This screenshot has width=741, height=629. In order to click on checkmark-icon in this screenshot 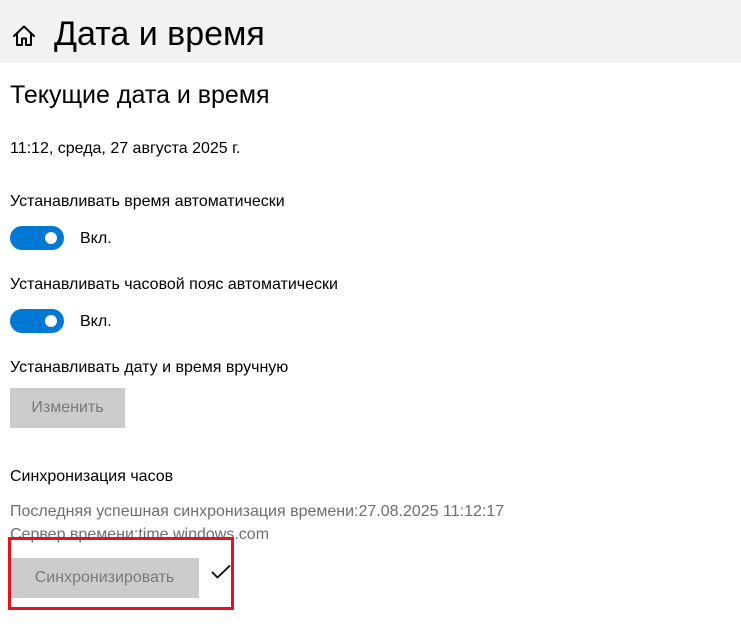, I will do `click(221, 572)`.